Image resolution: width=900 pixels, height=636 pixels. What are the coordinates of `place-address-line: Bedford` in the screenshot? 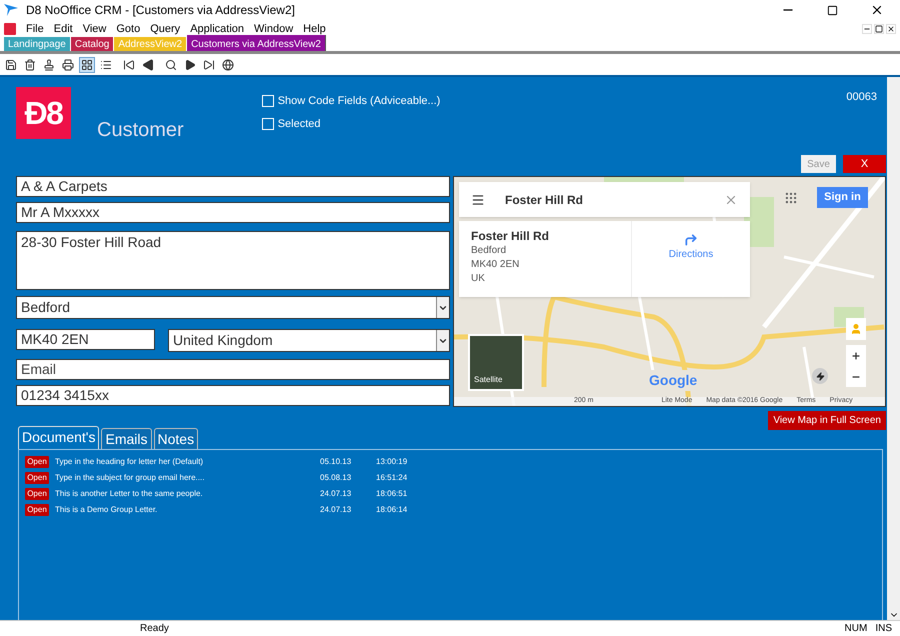 It's located at (489, 251).